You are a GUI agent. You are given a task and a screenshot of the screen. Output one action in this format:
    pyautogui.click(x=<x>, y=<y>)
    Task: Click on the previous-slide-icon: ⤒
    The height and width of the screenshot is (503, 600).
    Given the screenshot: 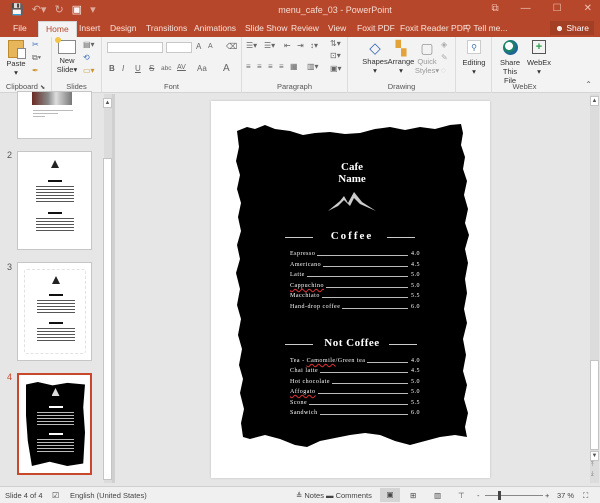 What is the action you would take?
    pyautogui.click(x=592, y=465)
    